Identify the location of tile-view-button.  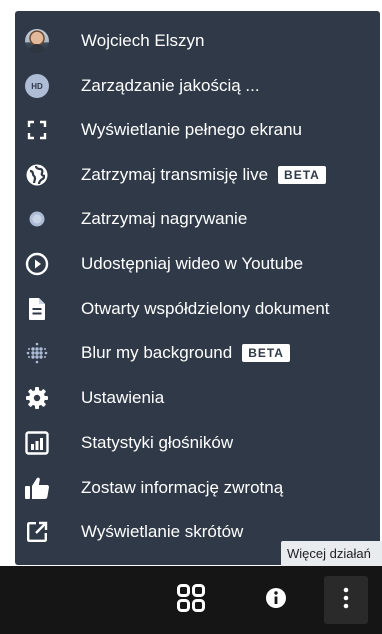
(191, 600).